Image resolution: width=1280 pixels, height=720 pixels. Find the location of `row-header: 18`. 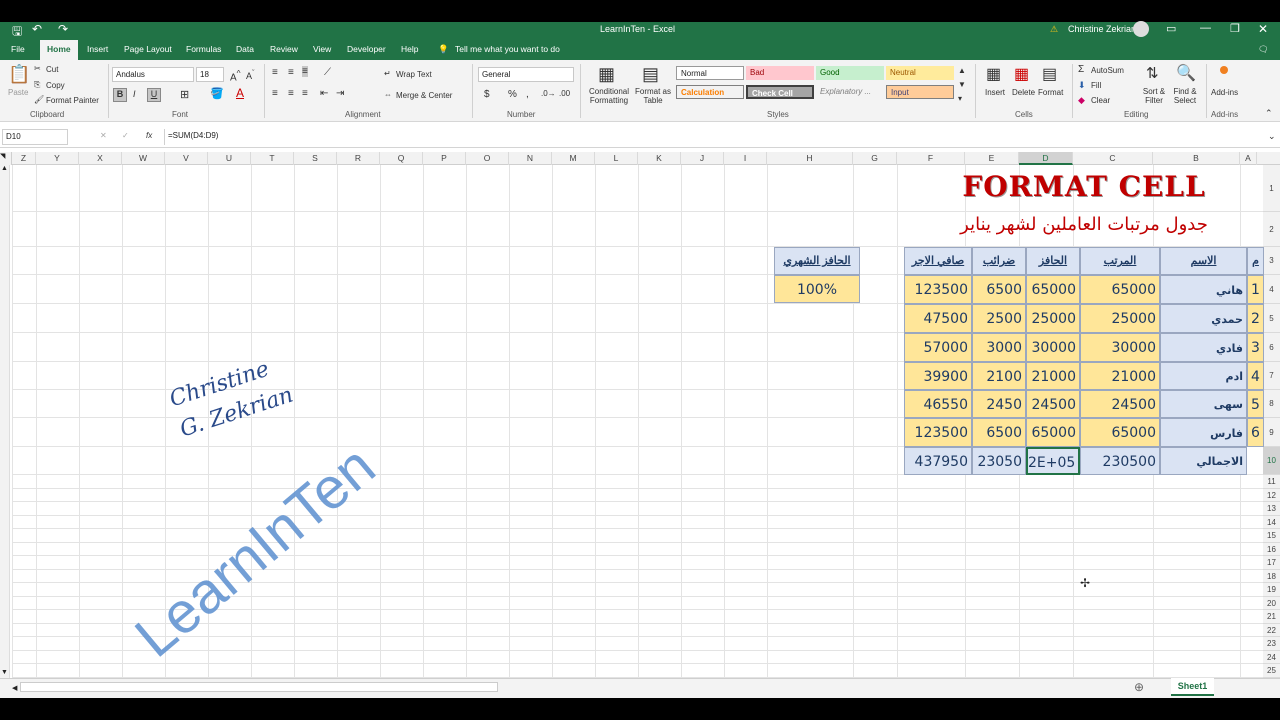

row-header: 18 is located at coordinates (1271, 576).